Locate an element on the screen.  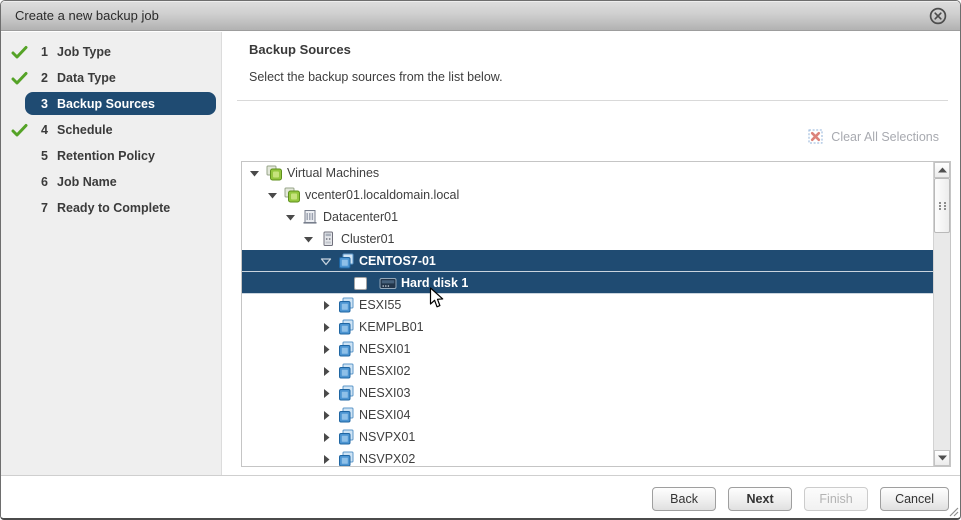
wizard-step-job-type: 1 Job Type is located at coordinates (111, 52).